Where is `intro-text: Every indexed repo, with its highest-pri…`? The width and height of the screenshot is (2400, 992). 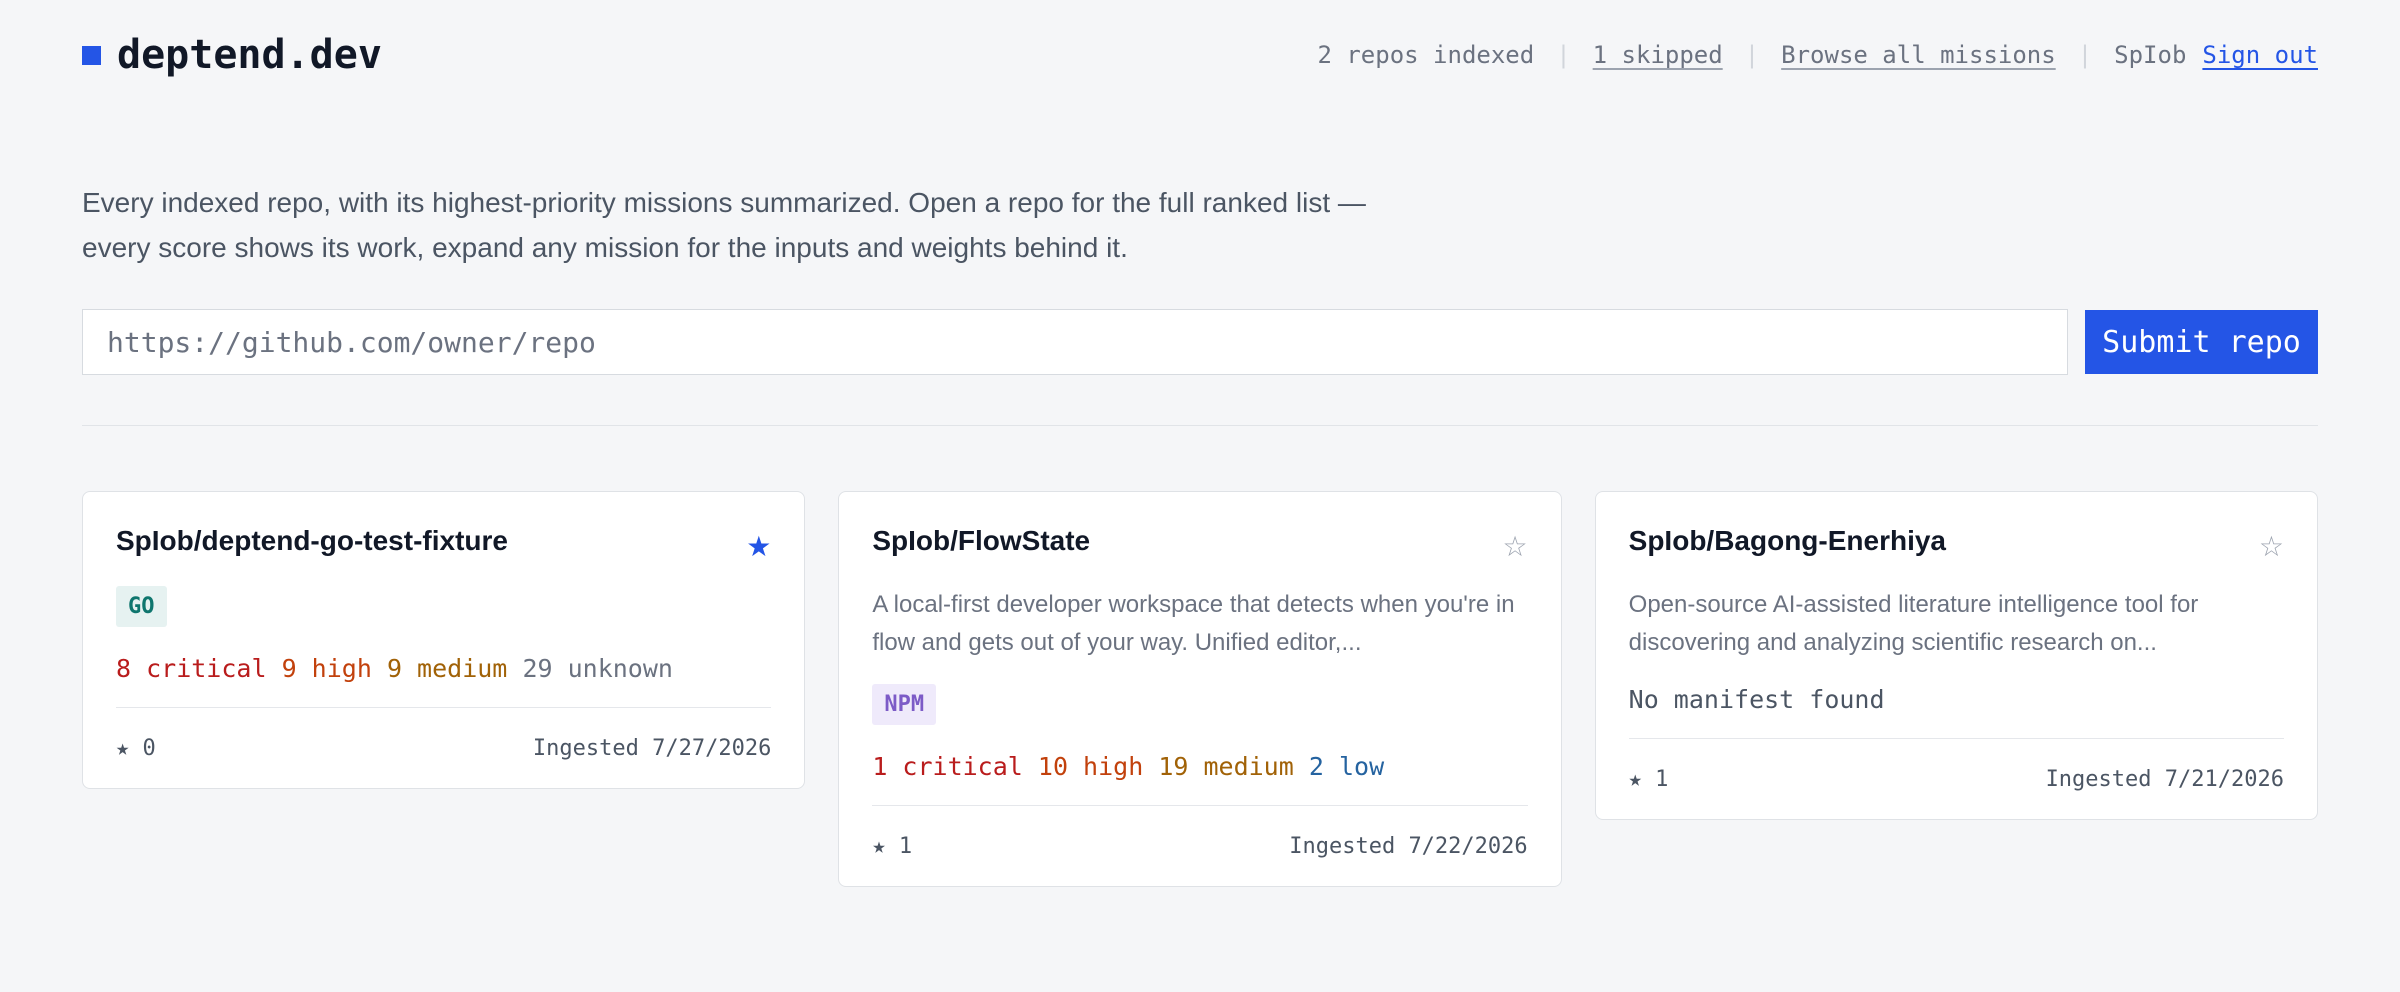 intro-text: Every indexed repo, with its highest-pri… is located at coordinates (762, 225).